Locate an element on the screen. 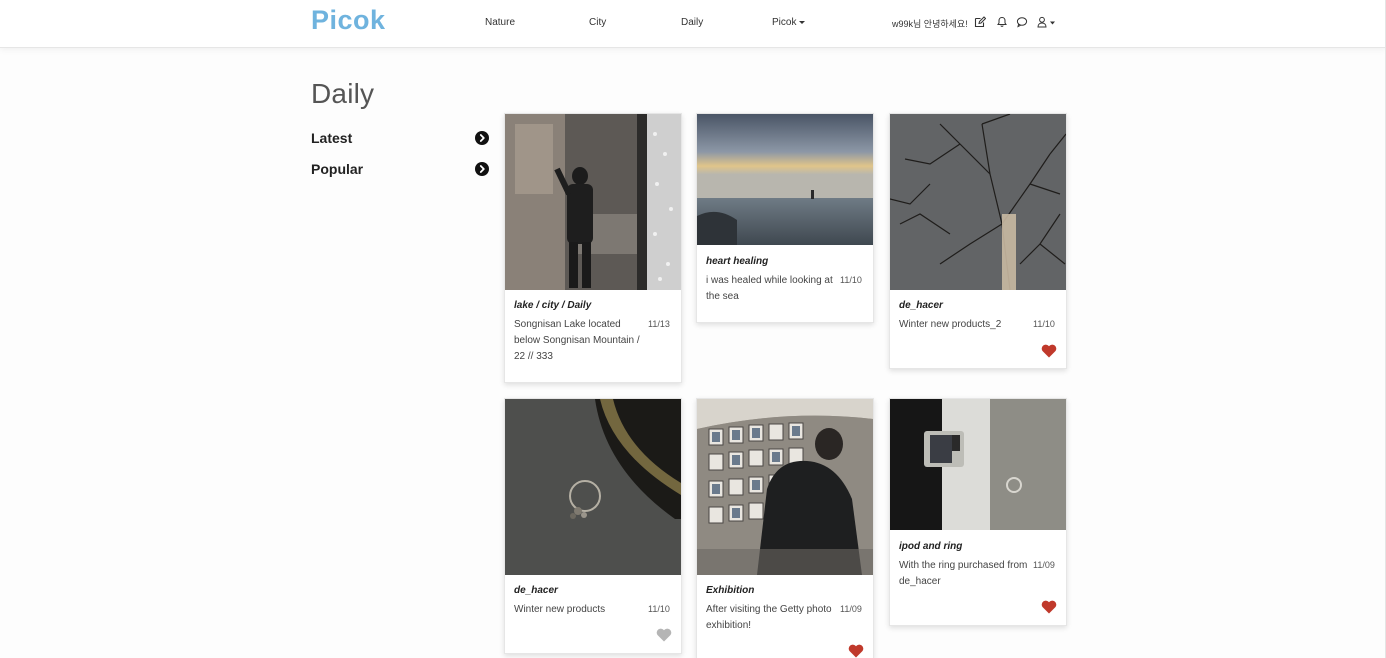 The height and width of the screenshot is (658, 1386). post-card: de_hacer Winter new products_2 11/10 is located at coordinates (978, 241).